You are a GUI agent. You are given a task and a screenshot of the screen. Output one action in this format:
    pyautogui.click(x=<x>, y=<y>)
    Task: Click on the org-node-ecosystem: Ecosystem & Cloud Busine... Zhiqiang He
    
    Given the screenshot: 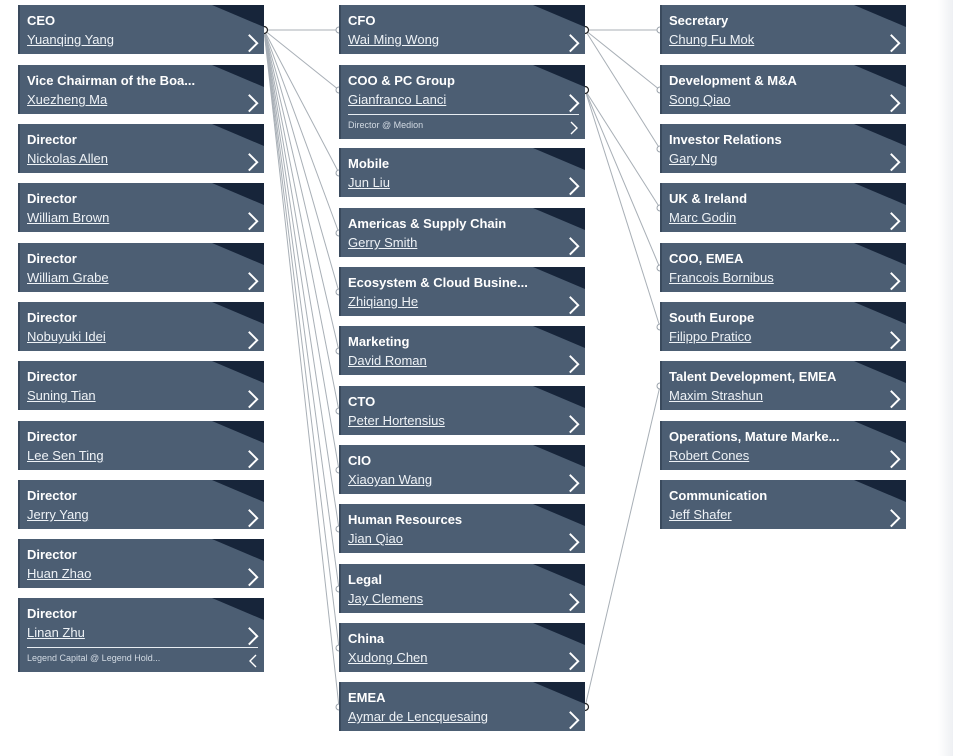 What is the action you would take?
    pyautogui.click(x=462, y=291)
    